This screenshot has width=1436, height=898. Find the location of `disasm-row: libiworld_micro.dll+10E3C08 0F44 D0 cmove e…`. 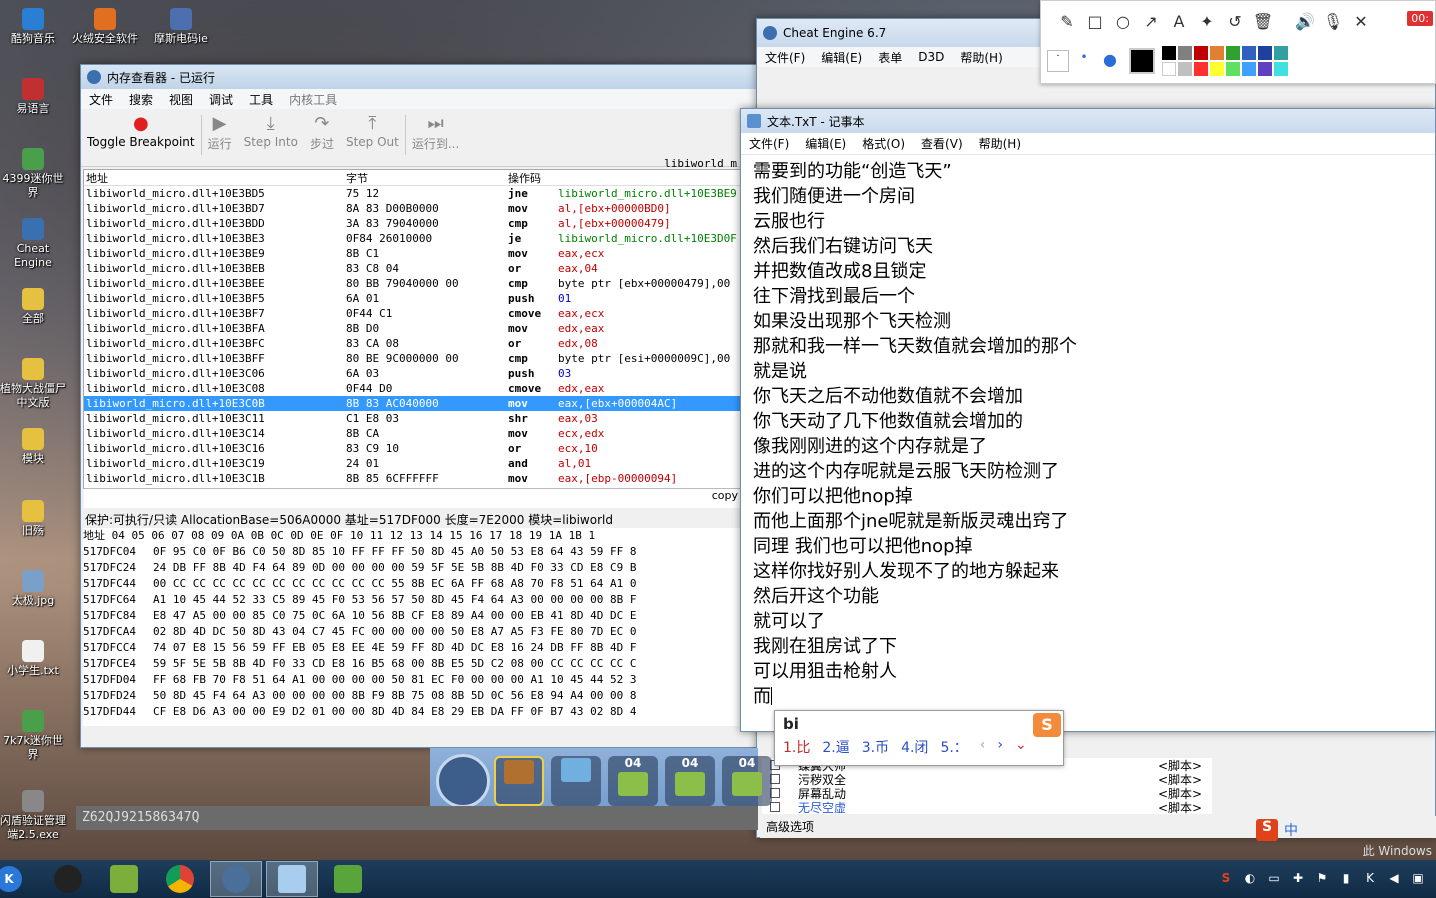

disasm-row: libiworld_micro.dll+10E3C08 0F44 D0 cmove e… is located at coordinates (412, 388).